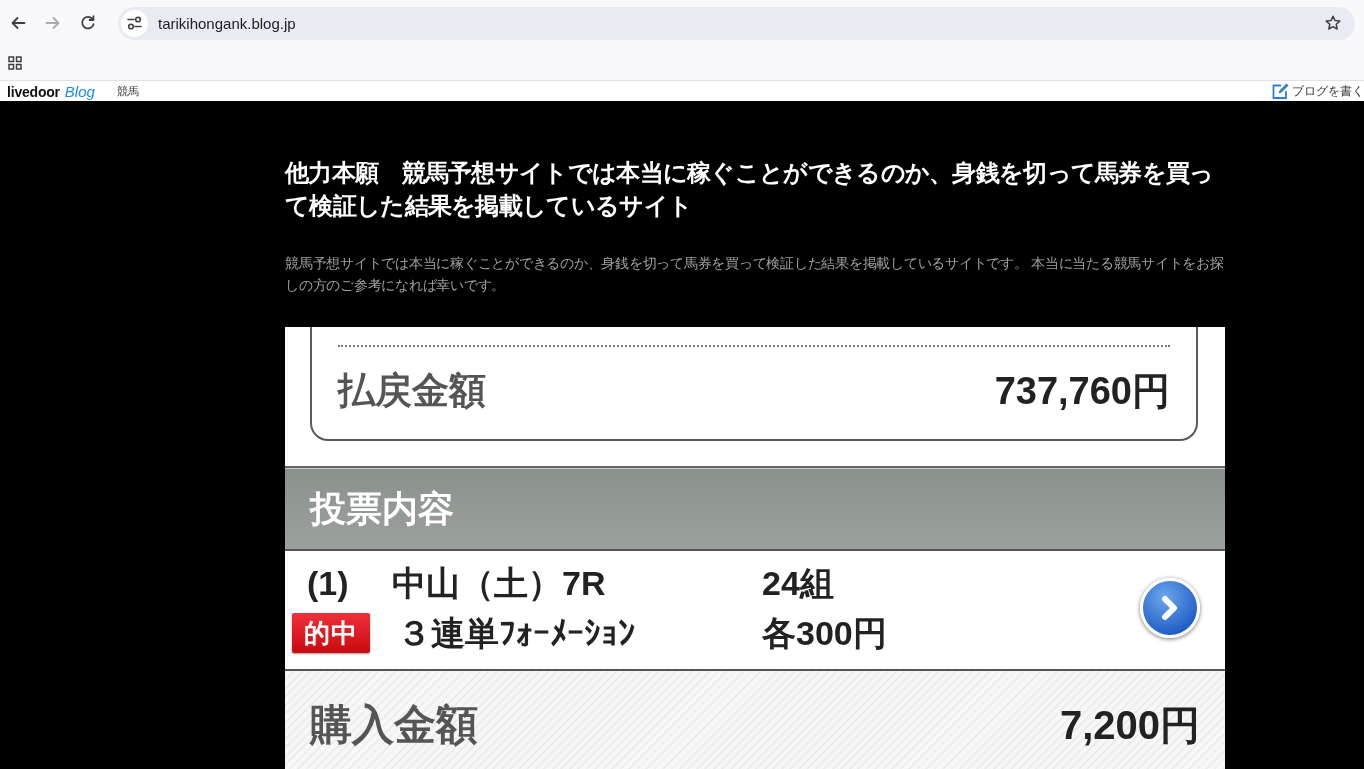 The image size is (1364, 769). Describe the element at coordinates (18, 23) in the screenshot. I see `back-arrow-icon` at that location.